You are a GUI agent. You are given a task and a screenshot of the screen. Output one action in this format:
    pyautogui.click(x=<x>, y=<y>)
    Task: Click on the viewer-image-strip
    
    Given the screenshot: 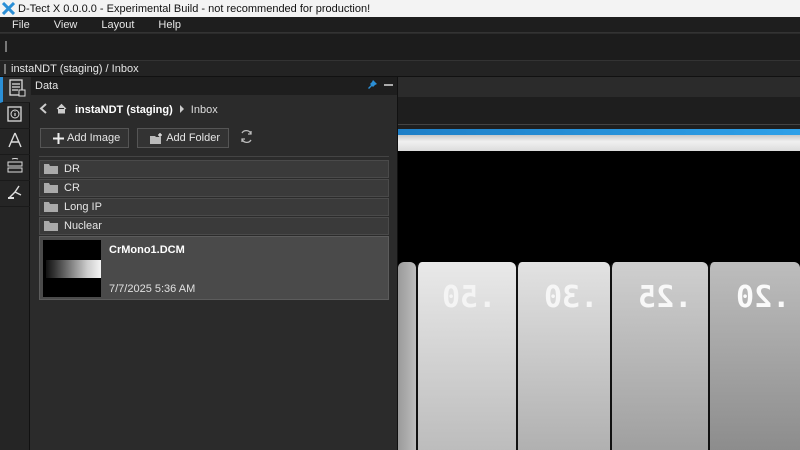 What is the action you would take?
    pyautogui.click(x=599, y=143)
    